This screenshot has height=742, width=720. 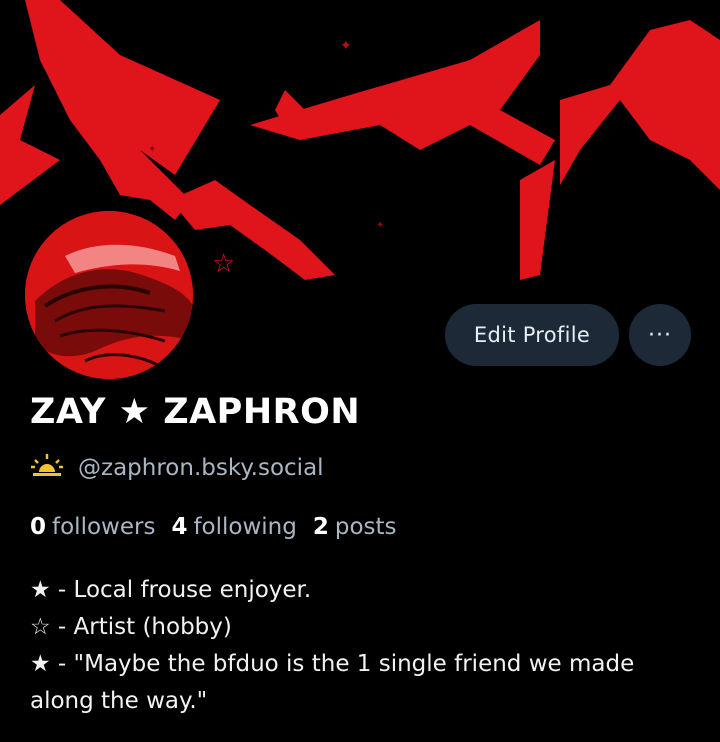 What do you see at coordinates (532, 335) in the screenshot?
I see `edit-profile-button: Edit Profile` at bounding box center [532, 335].